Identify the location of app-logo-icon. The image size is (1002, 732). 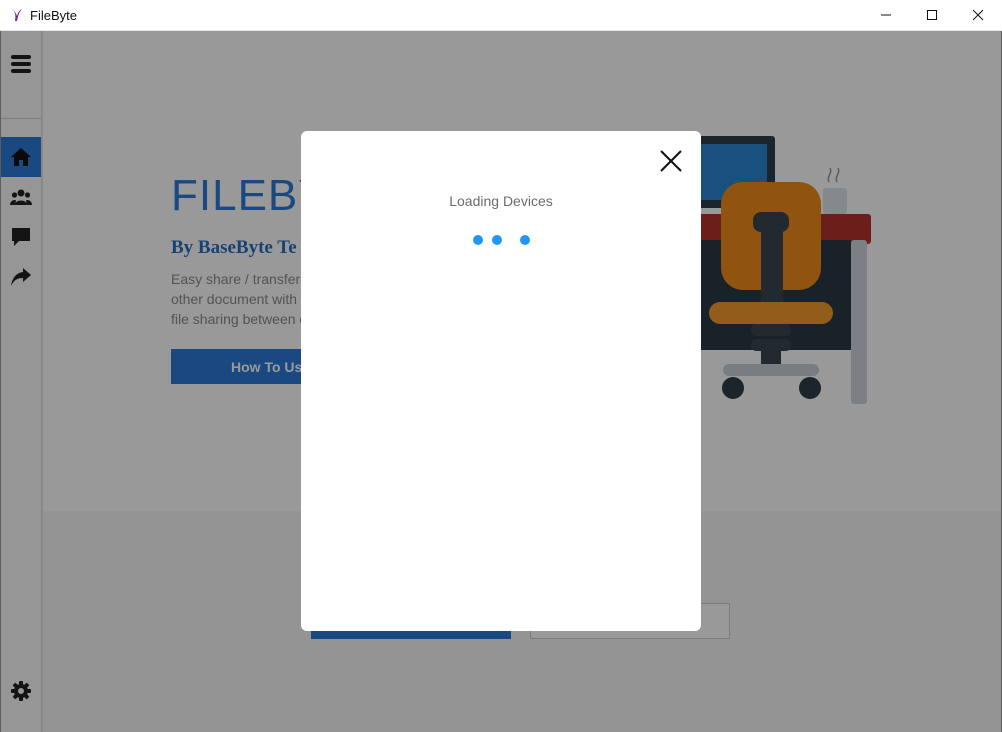
(17, 15).